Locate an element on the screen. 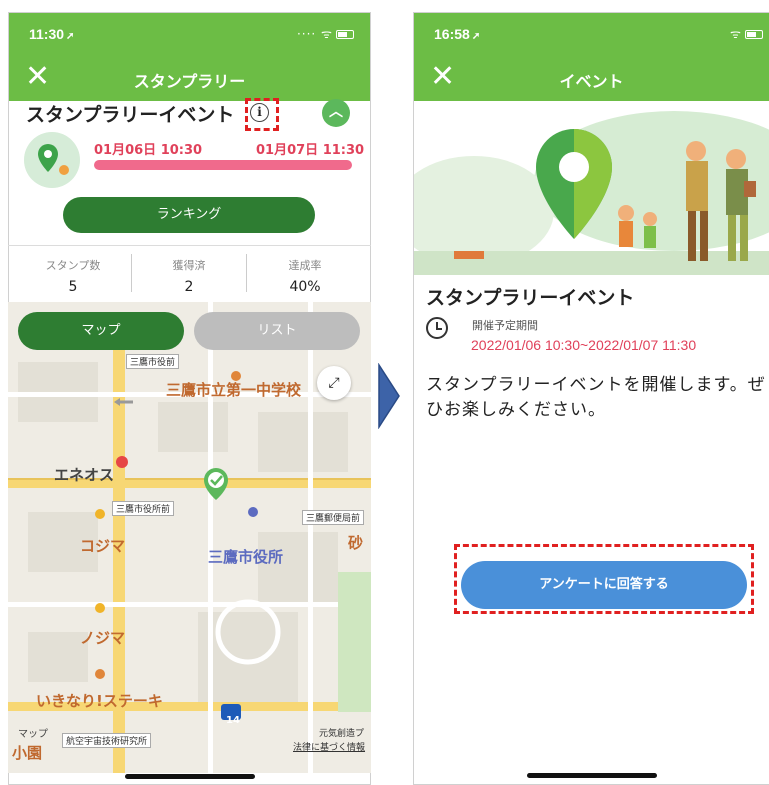  event-progress-bar is located at coordinates (223, 165).